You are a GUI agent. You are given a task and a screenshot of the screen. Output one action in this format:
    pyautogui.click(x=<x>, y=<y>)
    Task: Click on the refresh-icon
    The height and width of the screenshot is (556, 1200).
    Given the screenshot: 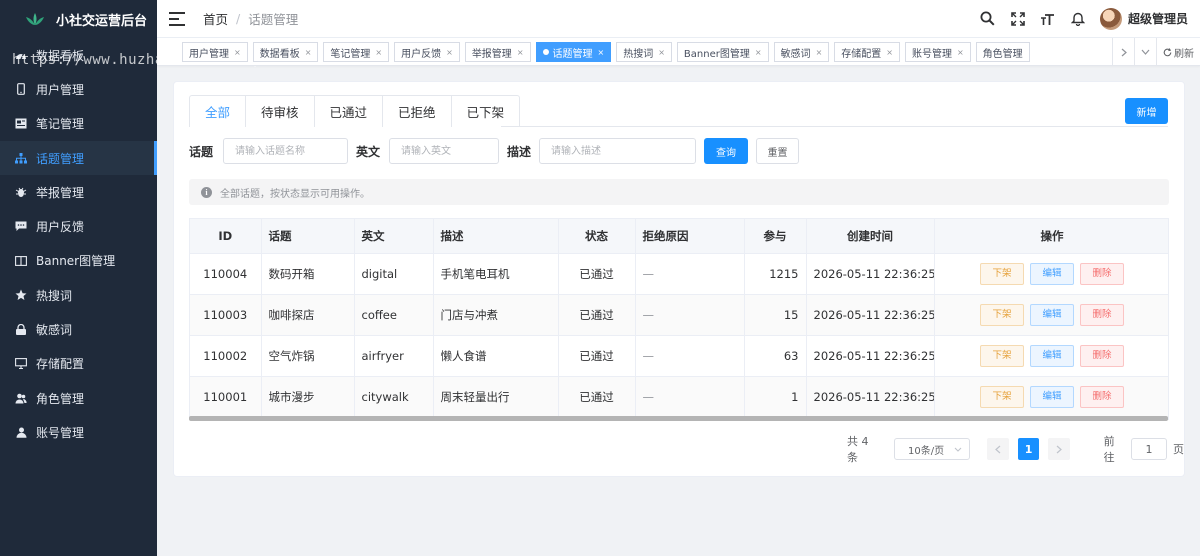 What is the action you would take?
    pyautogui.click(x=1167, y=51)
    